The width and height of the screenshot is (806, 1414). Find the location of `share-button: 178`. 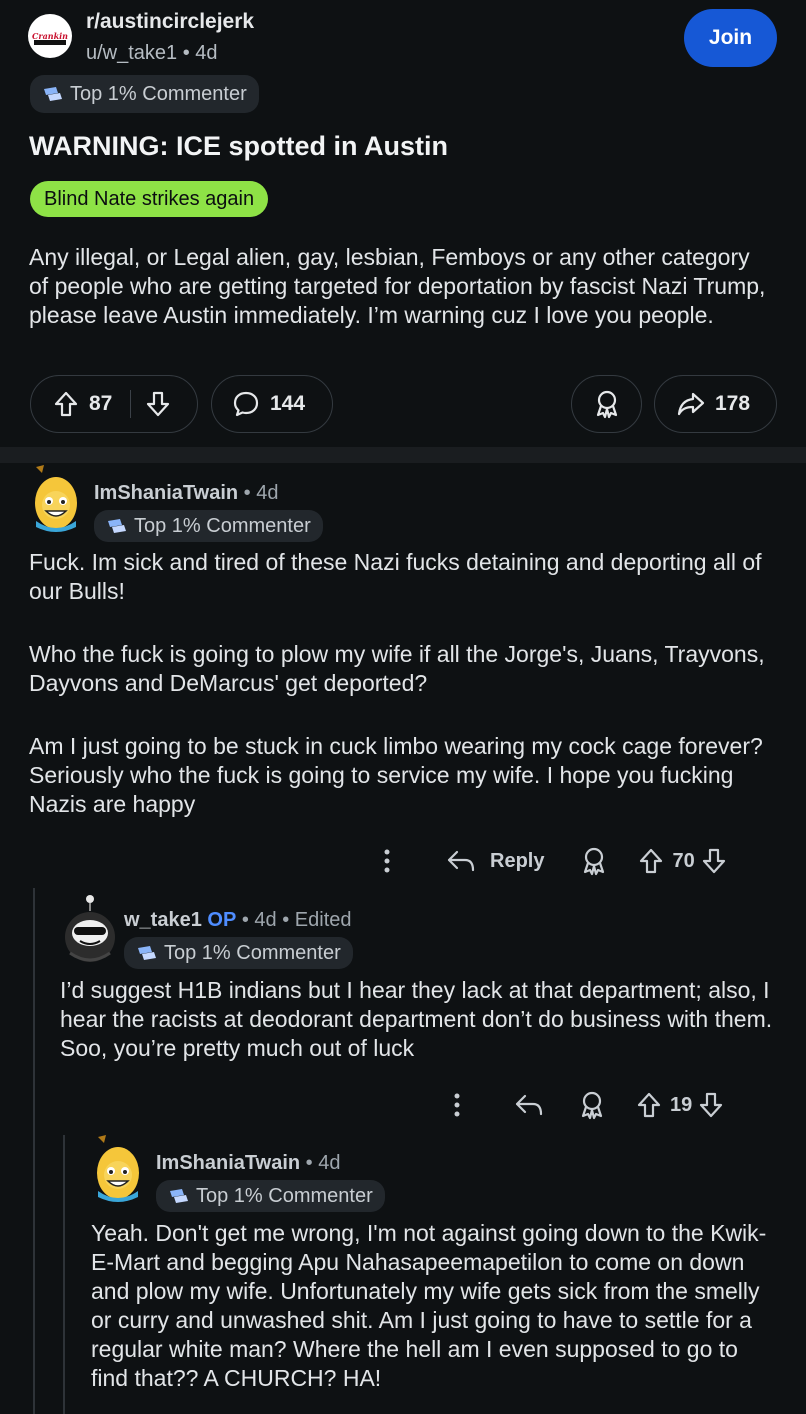

share-button: 178 is located at coordinates (715, 404).